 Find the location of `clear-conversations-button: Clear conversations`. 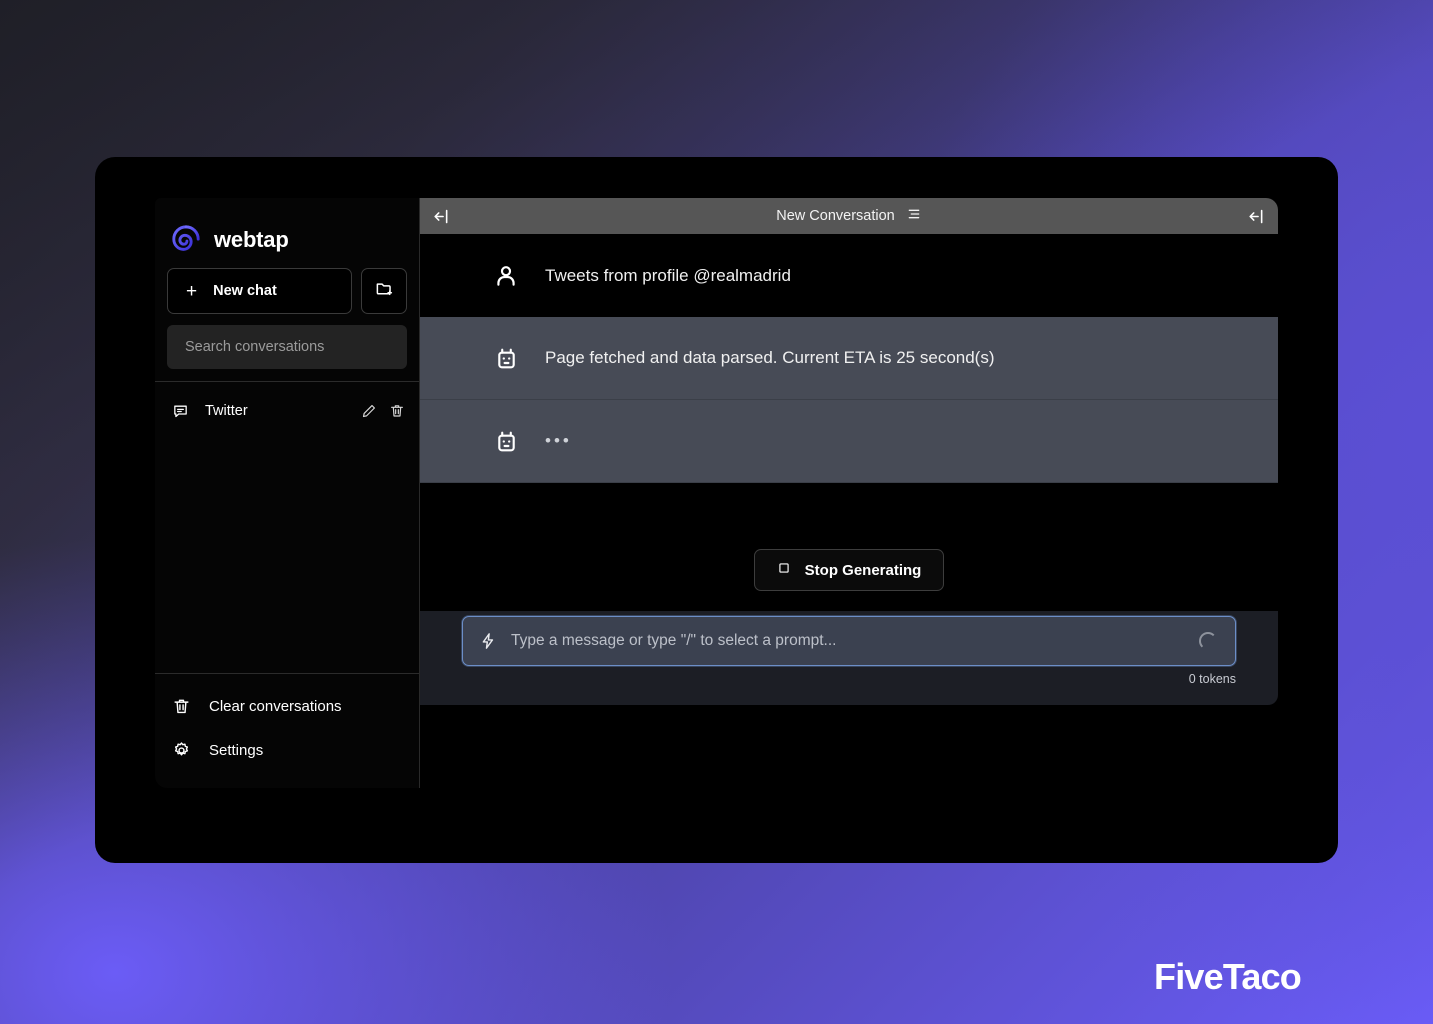

clear-conversations-button: Clear conversations is located at coordinates (287, 706).